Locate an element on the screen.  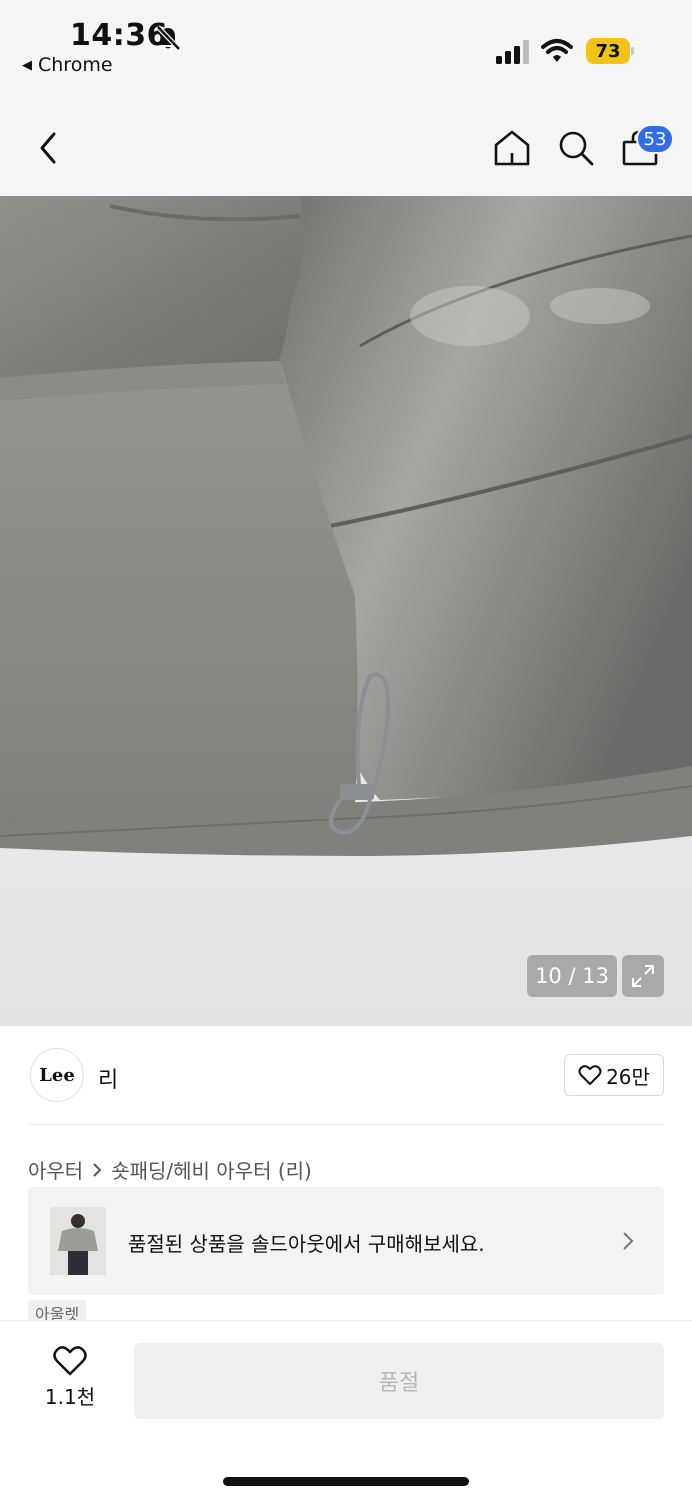
soldout-banner: 품절된 상품을 솔드아웃에서 구매해보세요. is located at coordinates (346, 1241).